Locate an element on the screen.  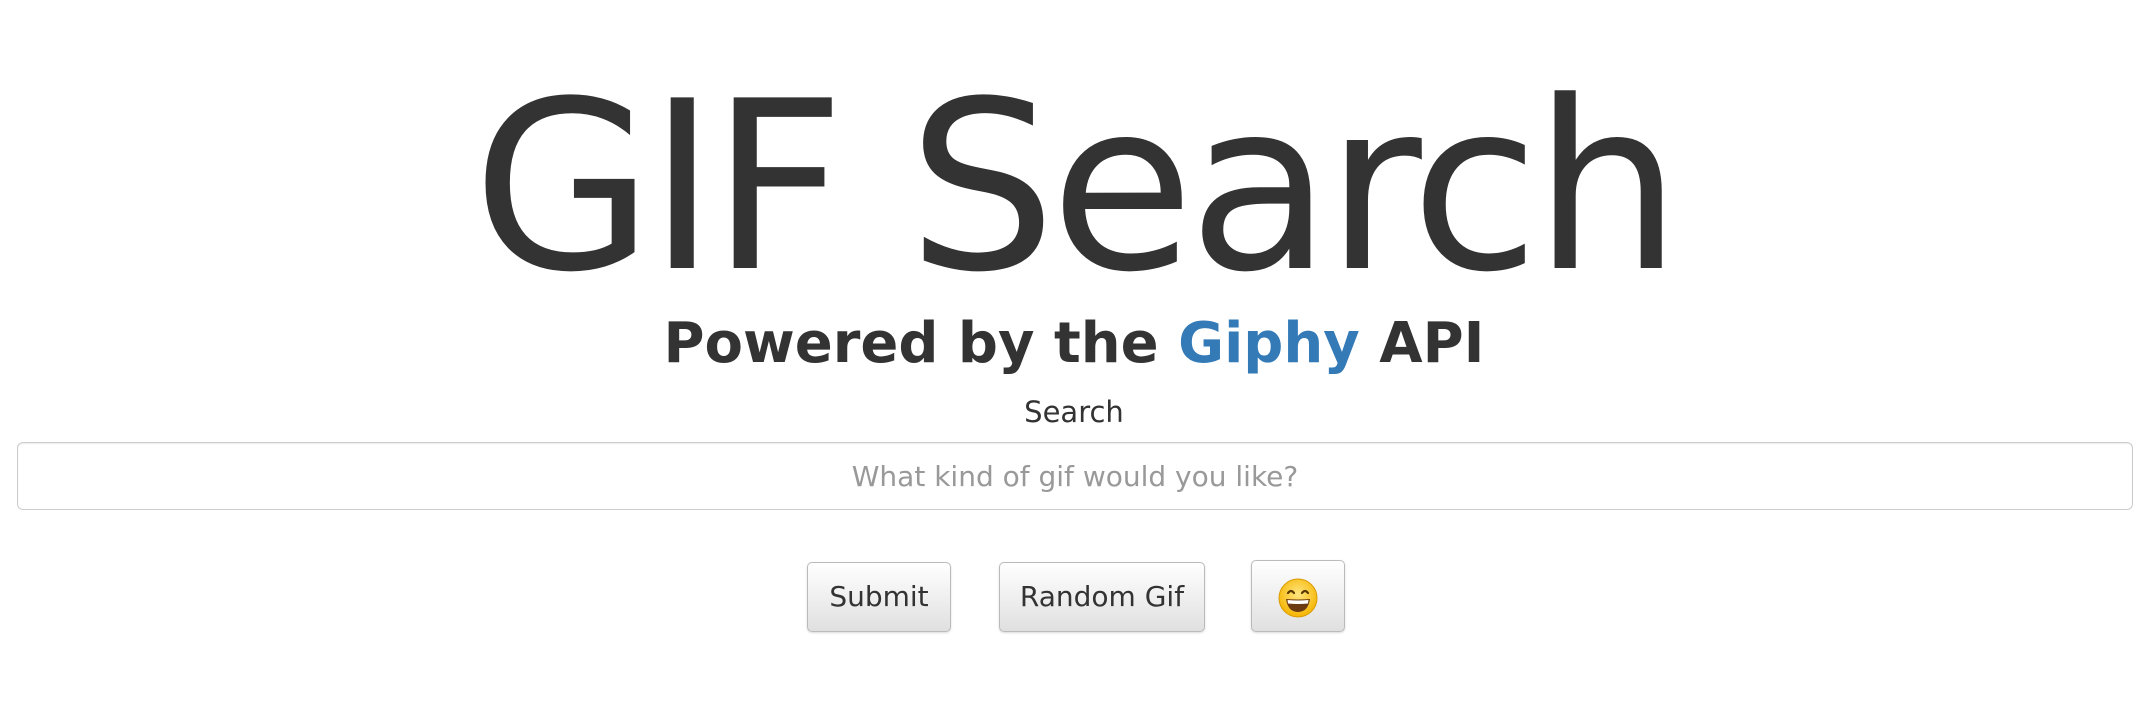
giphy-link: Giphy is located at coordinates (1269, 343).